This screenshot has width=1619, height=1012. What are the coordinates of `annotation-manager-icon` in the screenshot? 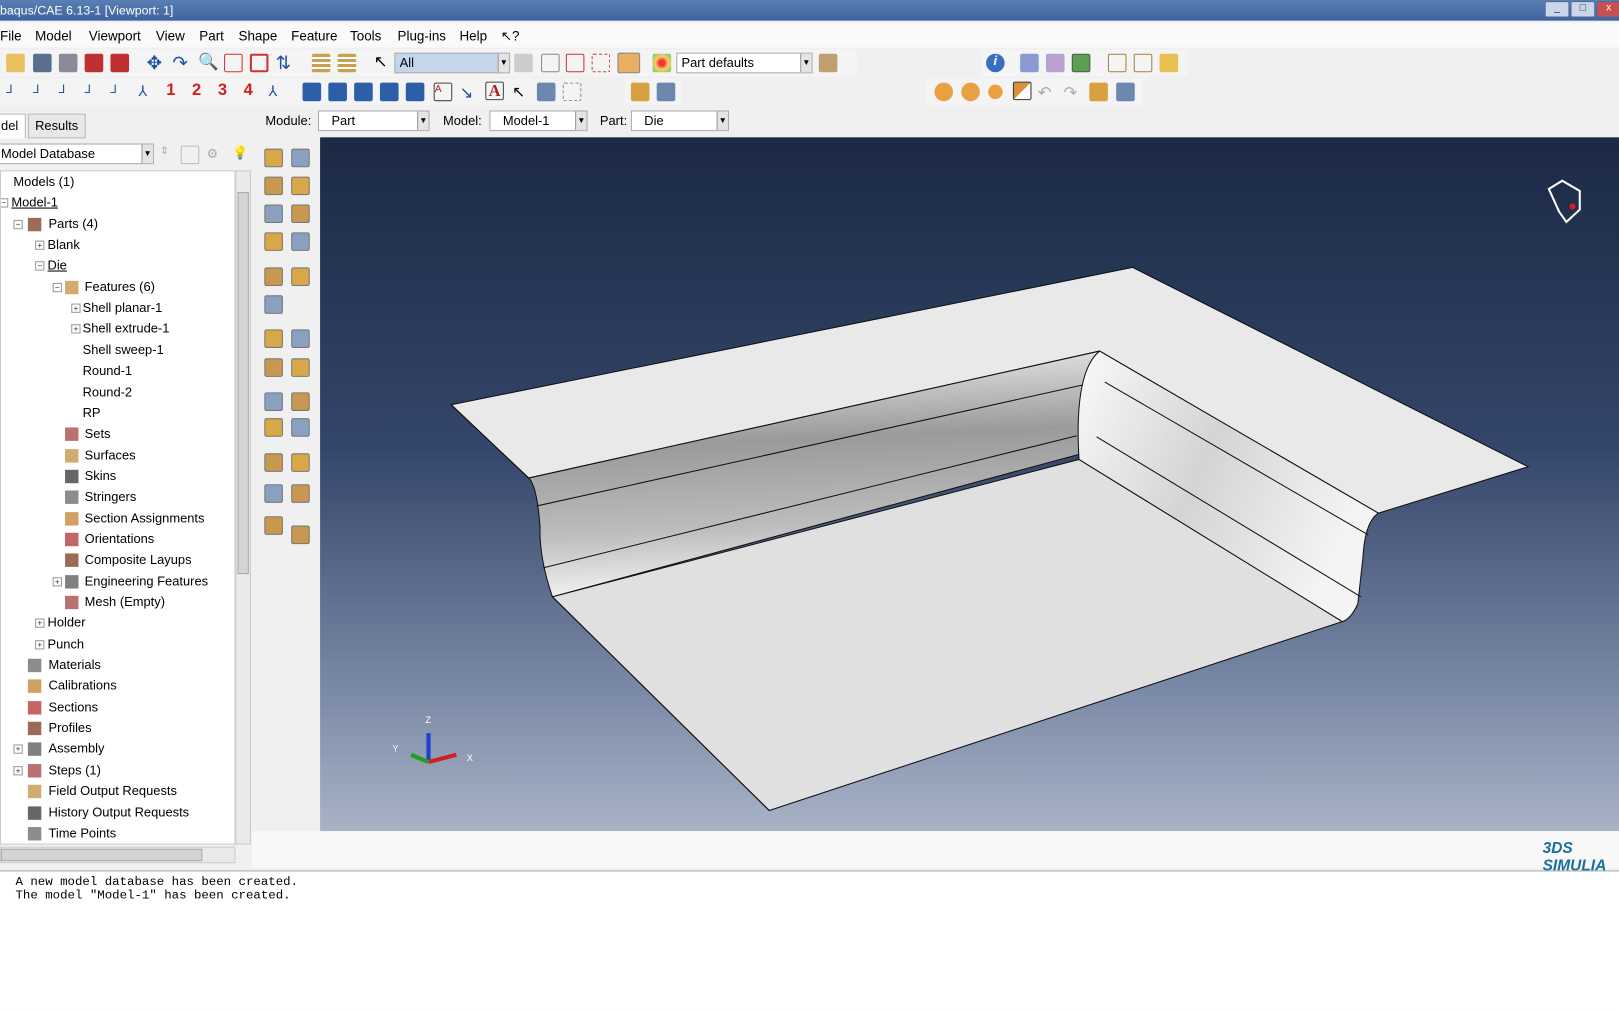 It's located at (546, 92).